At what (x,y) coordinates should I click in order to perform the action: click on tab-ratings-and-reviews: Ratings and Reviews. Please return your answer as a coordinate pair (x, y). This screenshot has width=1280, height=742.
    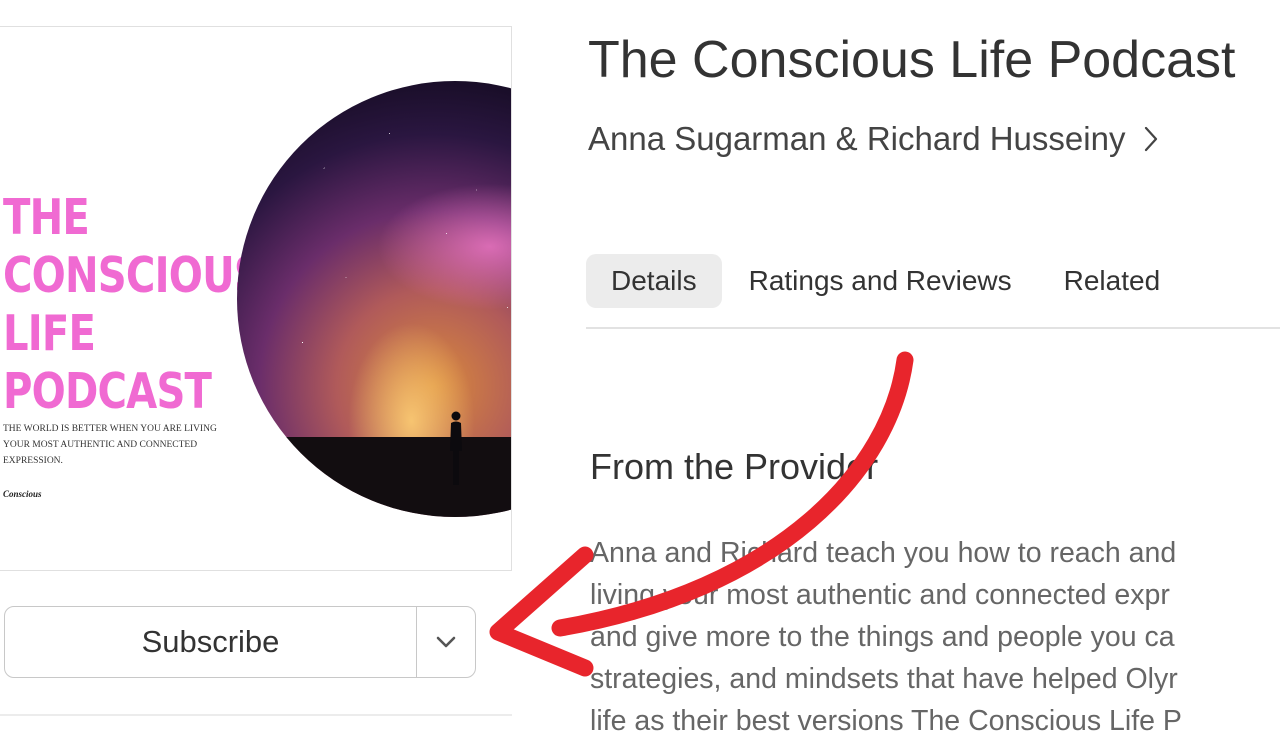
    Looking at the image, I should click on (880, 281).